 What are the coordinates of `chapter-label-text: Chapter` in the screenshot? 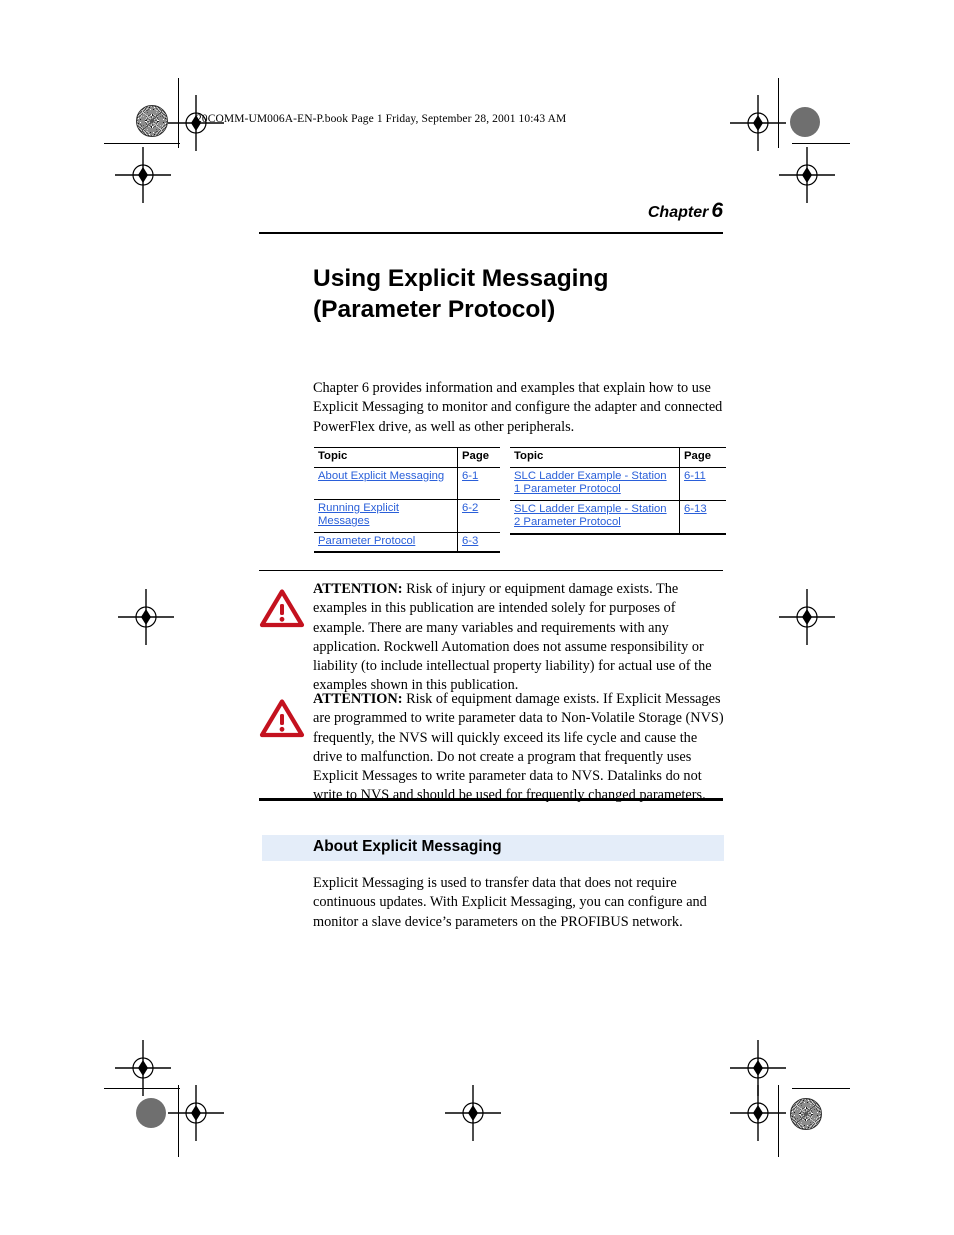 It's located at (678, 212).